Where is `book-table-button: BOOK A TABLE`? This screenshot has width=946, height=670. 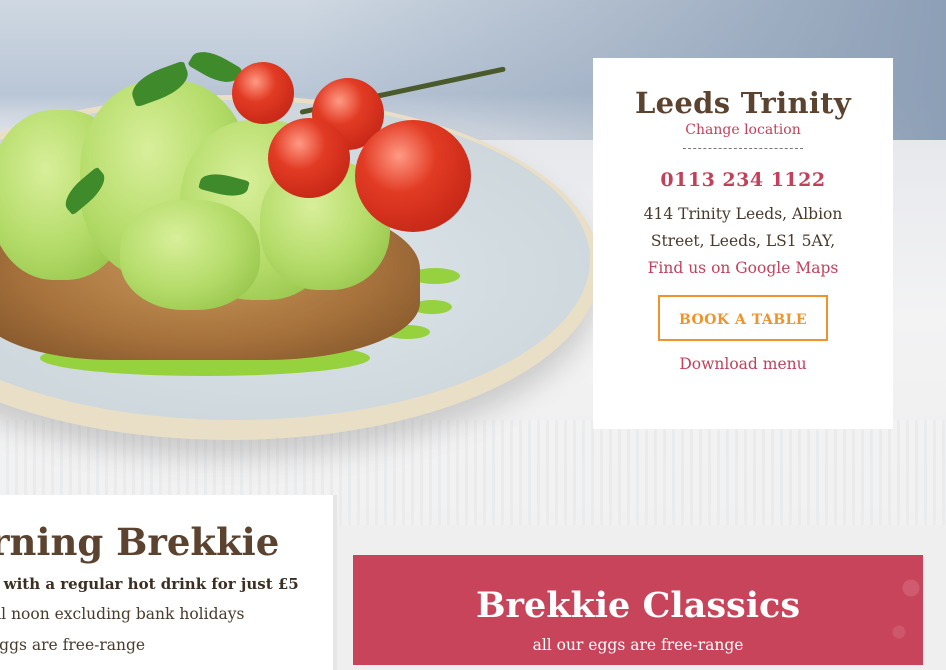 book-table-button: BOOK A TABLE is located at coordinates (743, 318).